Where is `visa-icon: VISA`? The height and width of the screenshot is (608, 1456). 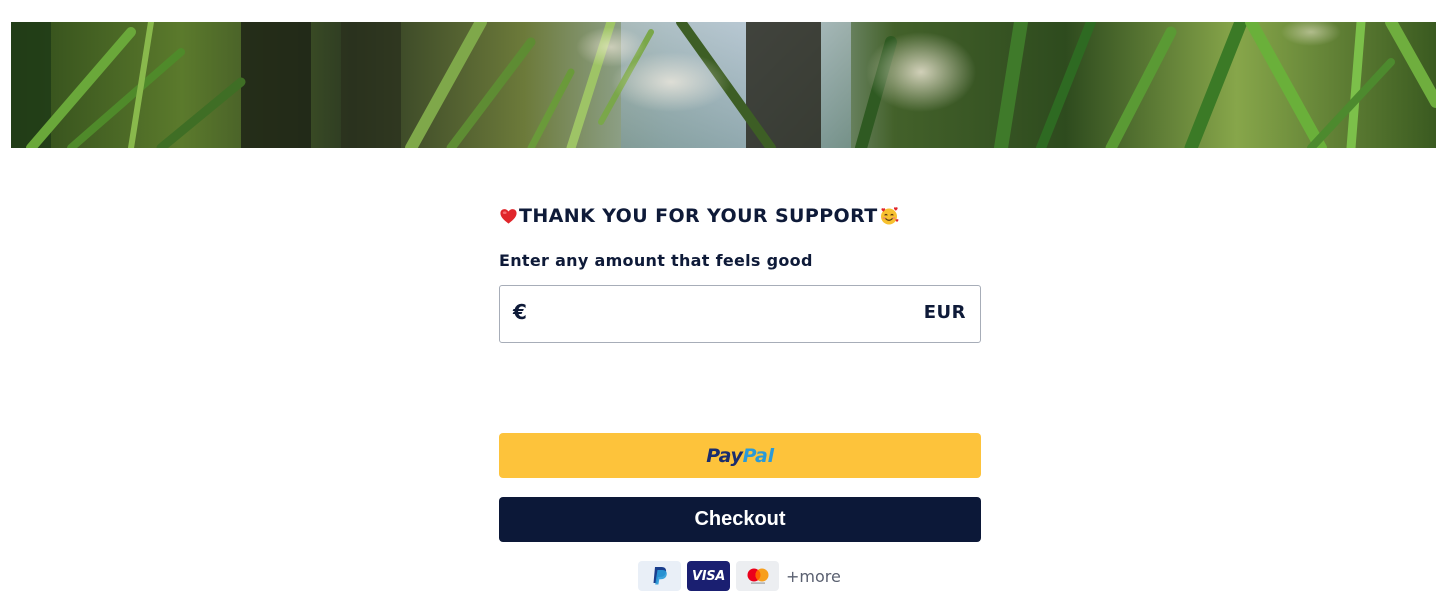
visa-icon: VISA is located at coordinates (708, 576).